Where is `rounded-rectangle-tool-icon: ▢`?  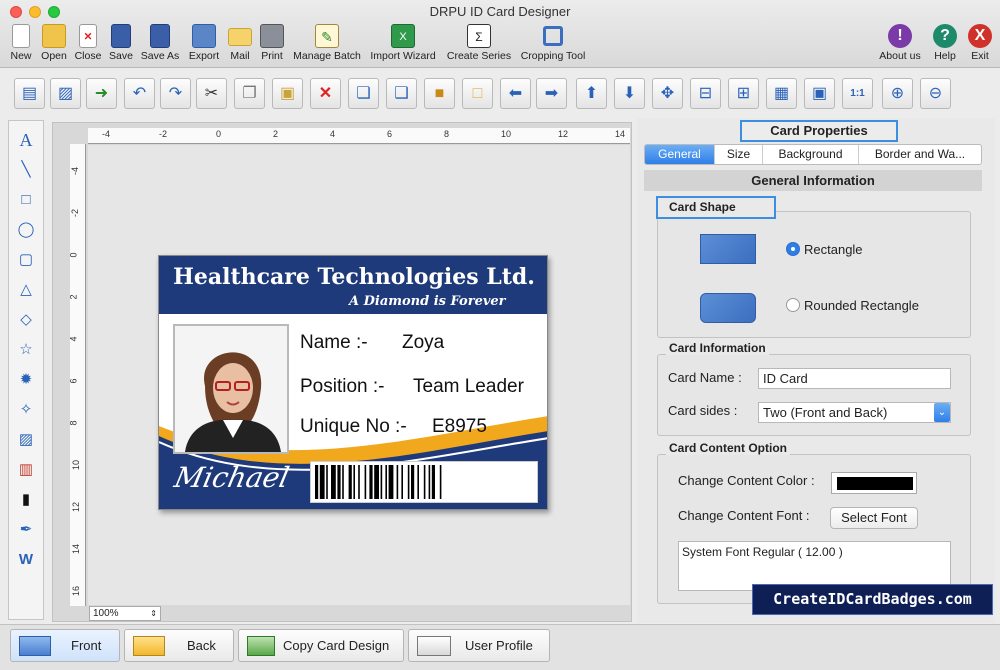
rounded-rectangle-tool-icon: ▢ is located at coordinates (26, 260).